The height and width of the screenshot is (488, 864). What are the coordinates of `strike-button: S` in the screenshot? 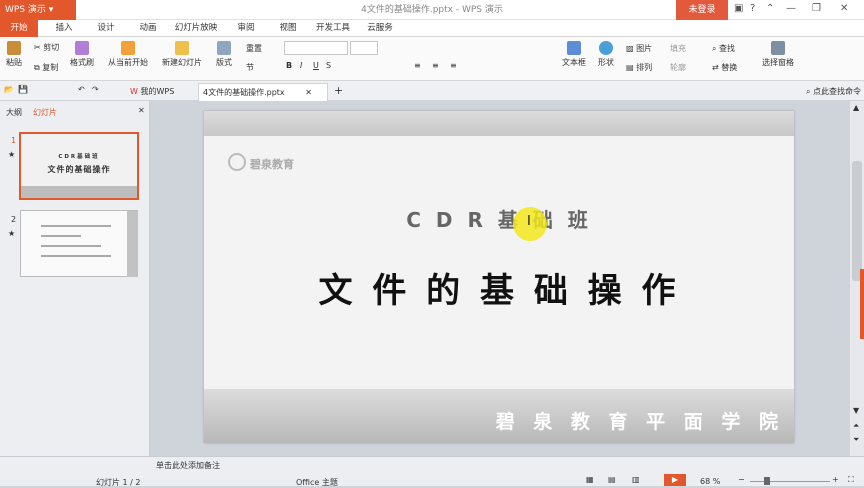 It's located at (328, 65).